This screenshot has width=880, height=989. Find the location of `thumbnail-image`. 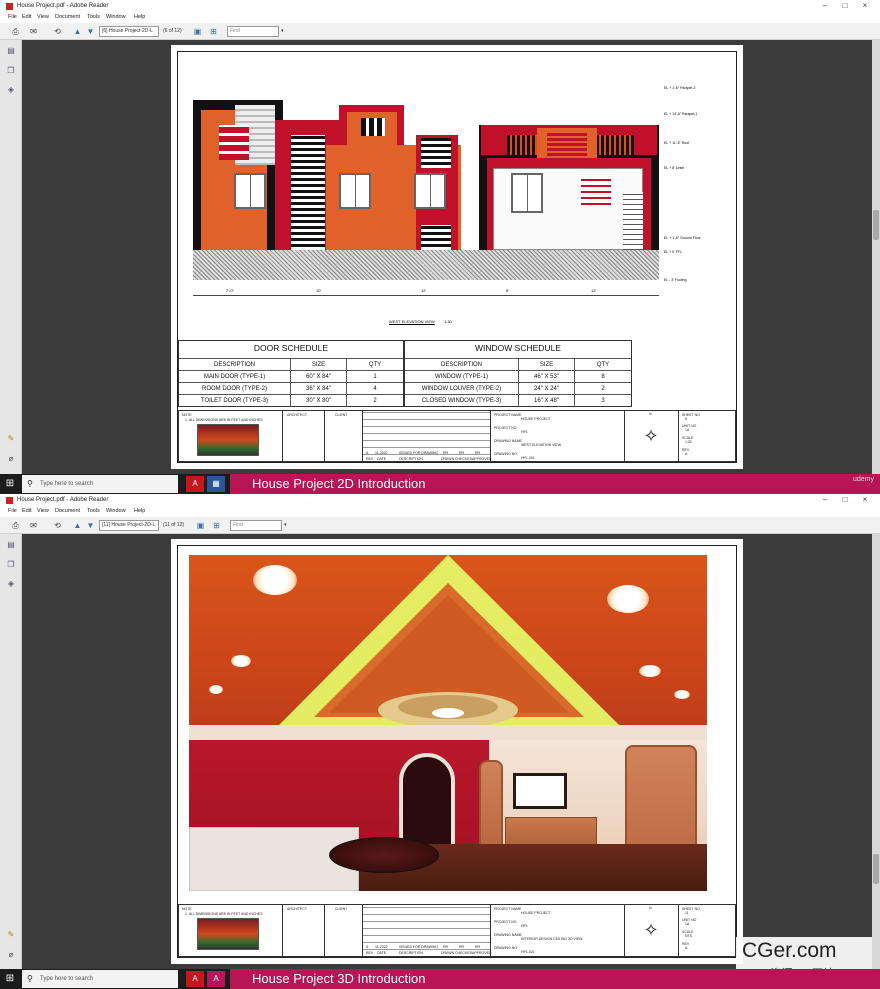

thumbnail-image is located at coordinates (228, 934).